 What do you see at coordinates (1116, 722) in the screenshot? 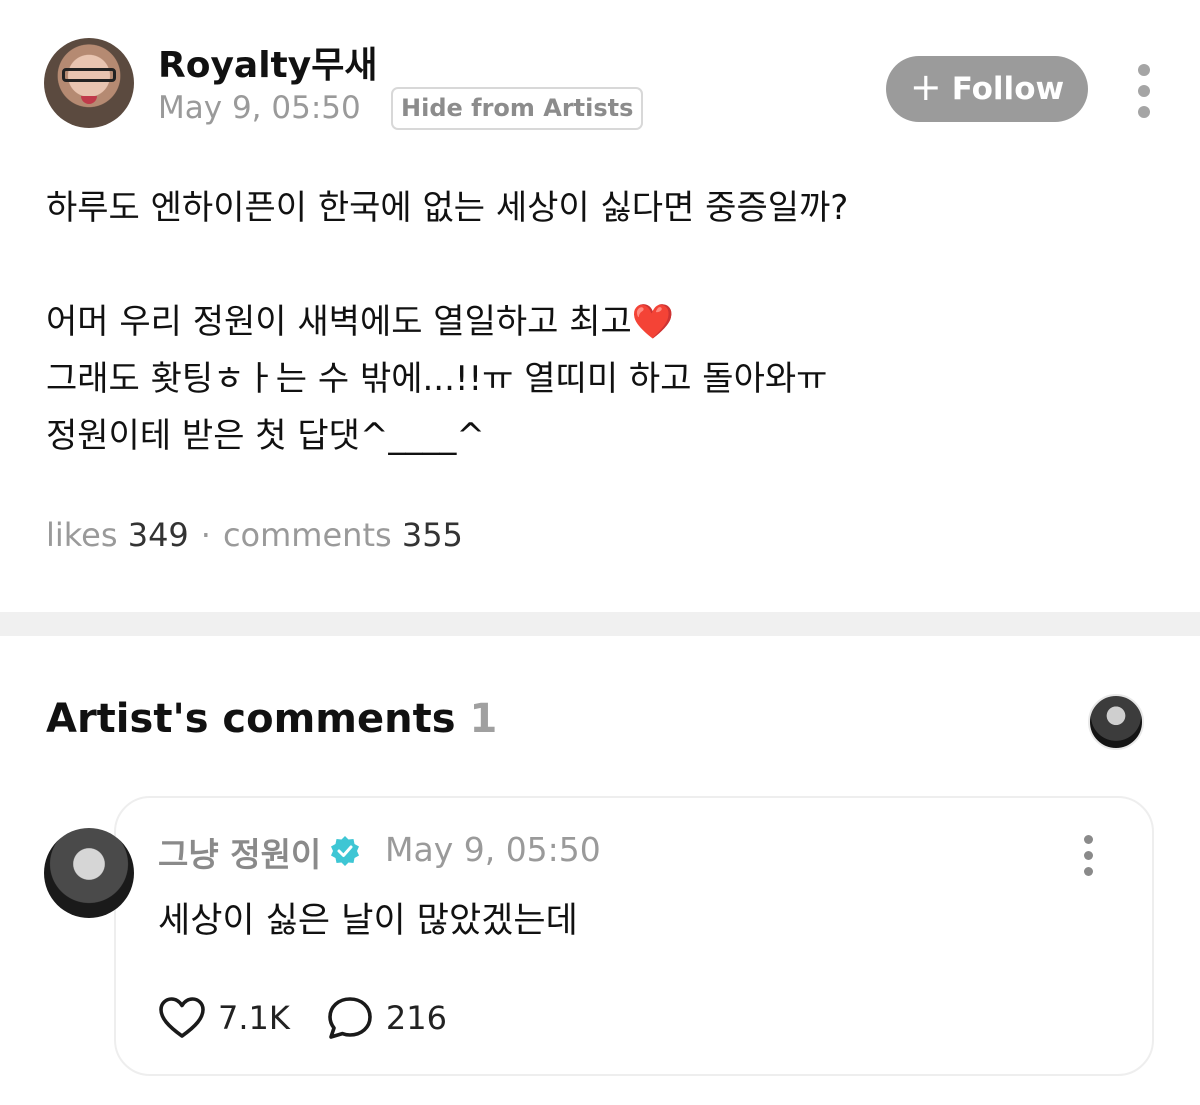
I see `artist-avatar-thumbnail` at bounding box center [1116, 722].